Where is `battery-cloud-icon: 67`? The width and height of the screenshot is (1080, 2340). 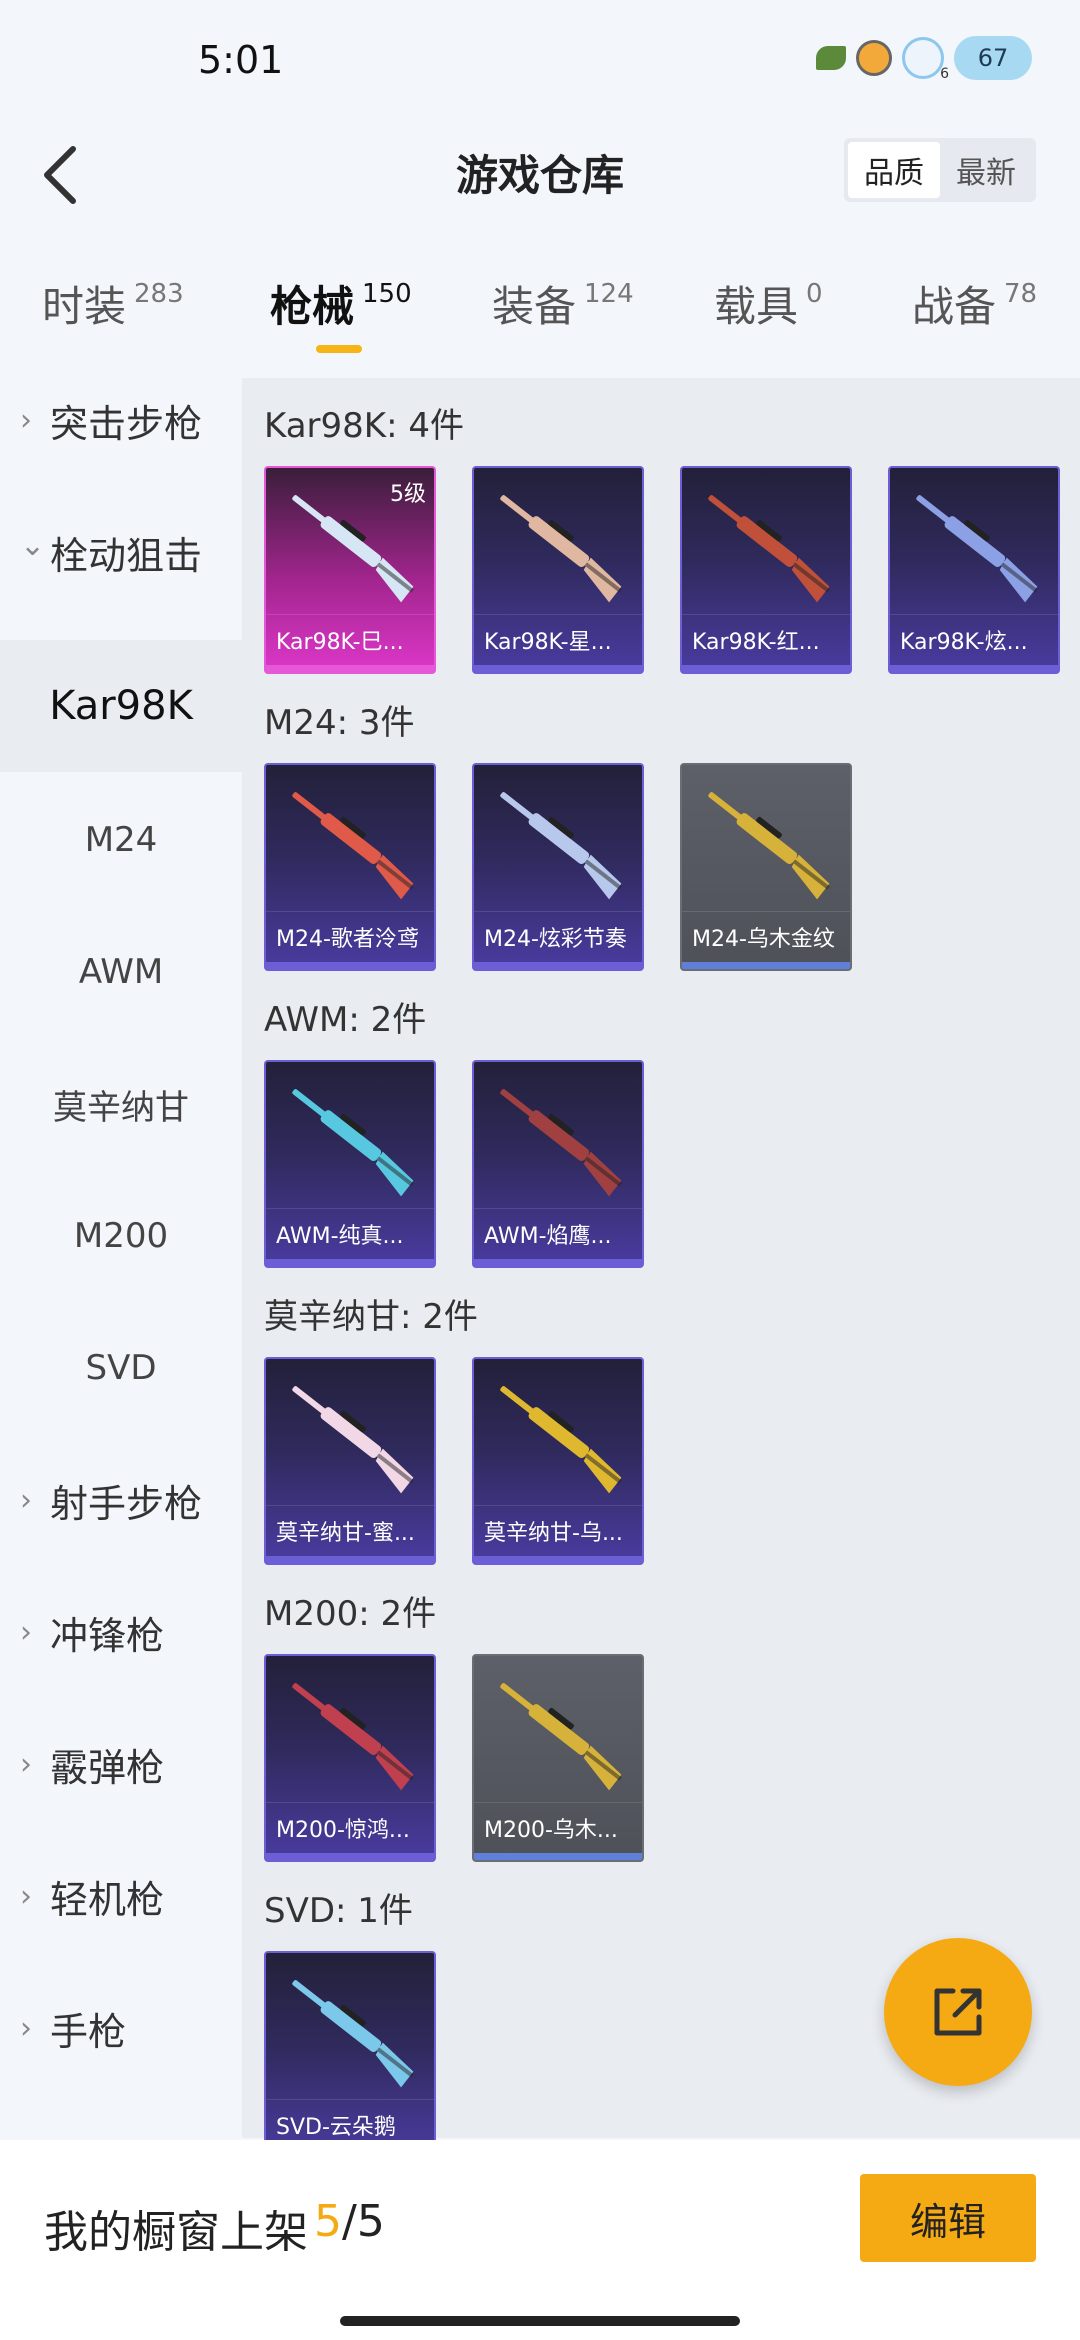
battery-cloud-icon: 67 is located at coordinates (993, 58).